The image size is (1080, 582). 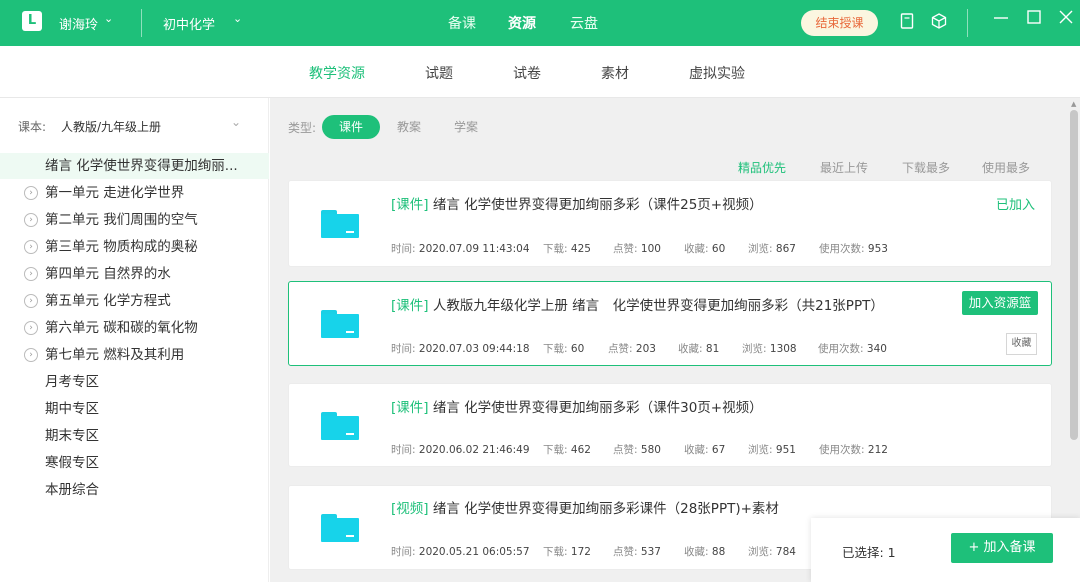 What do you see at coordinates (134, 490) in the screenshot?
I see `sidebar-item-comprehensive: 本册综合` at bounding box center [134, 490].